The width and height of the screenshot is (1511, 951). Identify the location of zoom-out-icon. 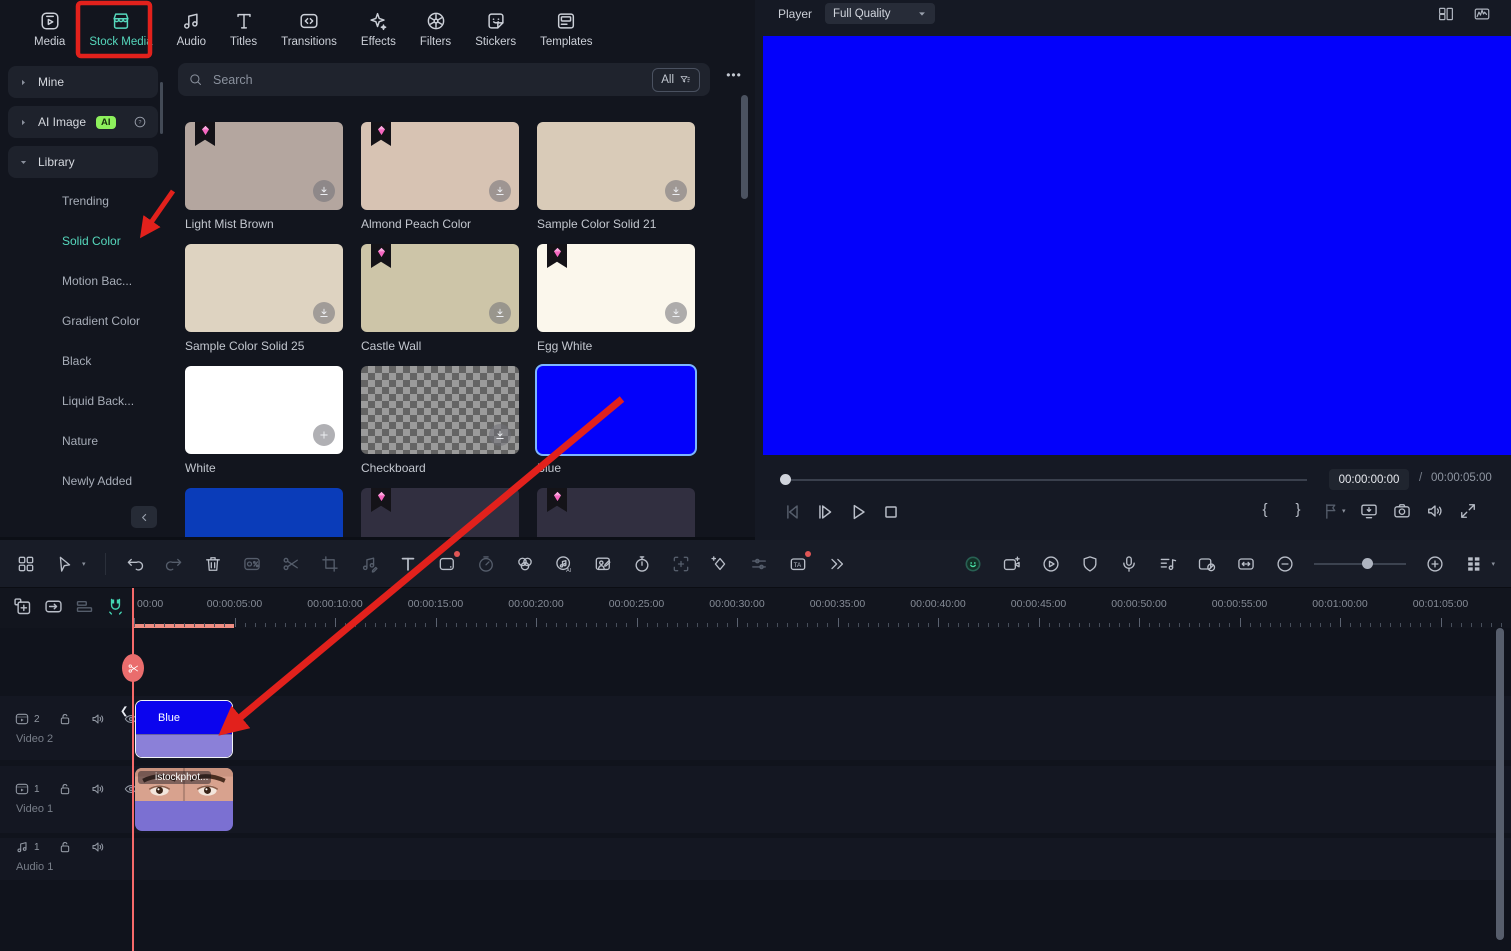
(1285, 564).